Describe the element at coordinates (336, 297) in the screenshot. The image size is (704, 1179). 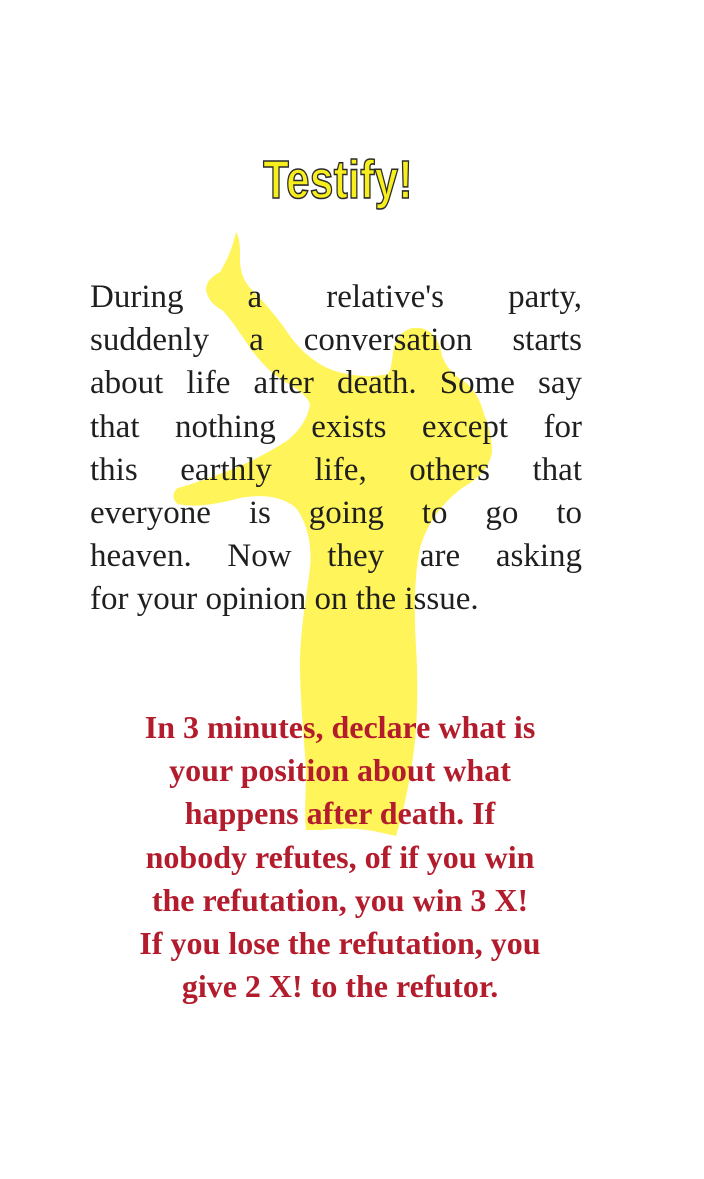
I see `scenario-line: During a relative's party,` at that location.